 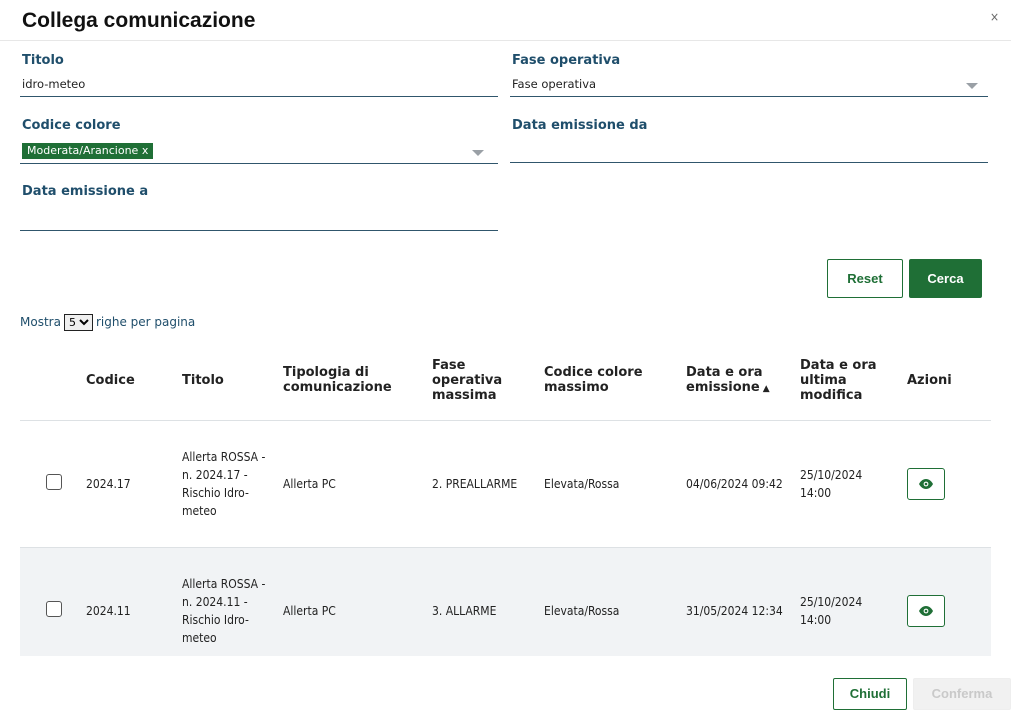 I want to click on cell-codice: 2024.11, so click(x=126, y=601).